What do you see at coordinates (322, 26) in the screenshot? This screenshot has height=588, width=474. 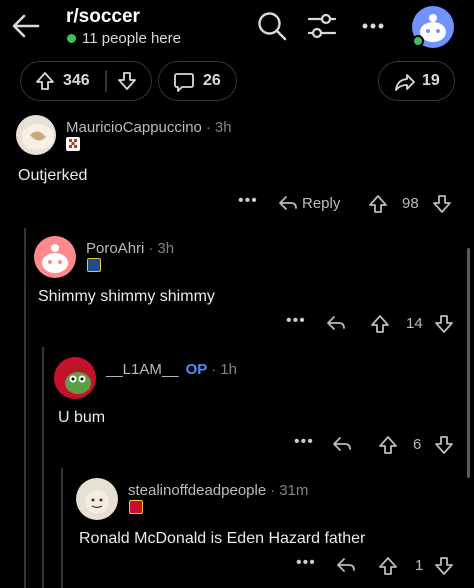 I see `filter-sort-icon` at bounding box center [322, 26].